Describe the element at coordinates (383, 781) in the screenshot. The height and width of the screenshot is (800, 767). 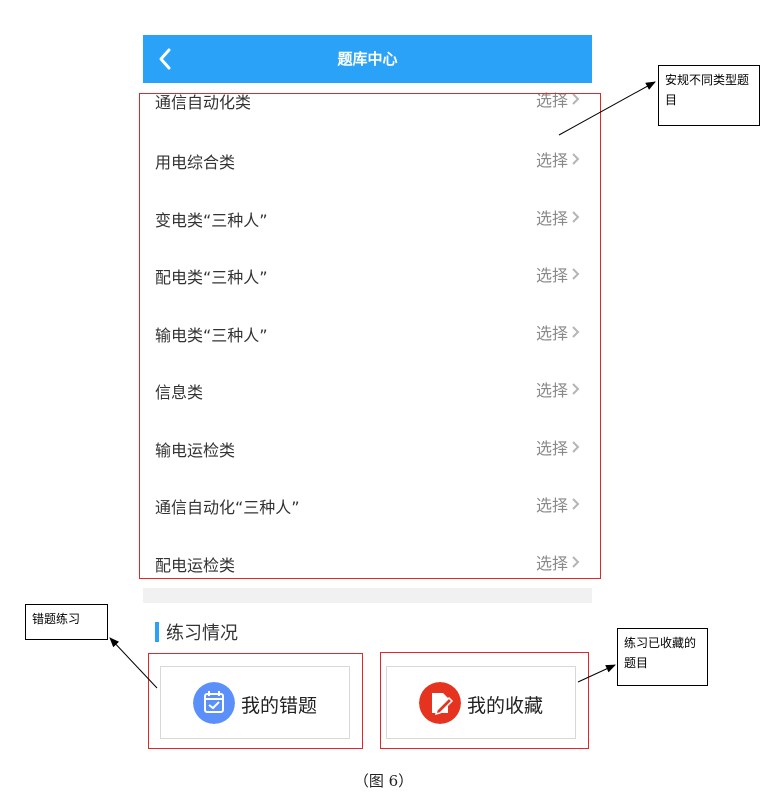
I see `figure-caption: （图 6）` at that location.